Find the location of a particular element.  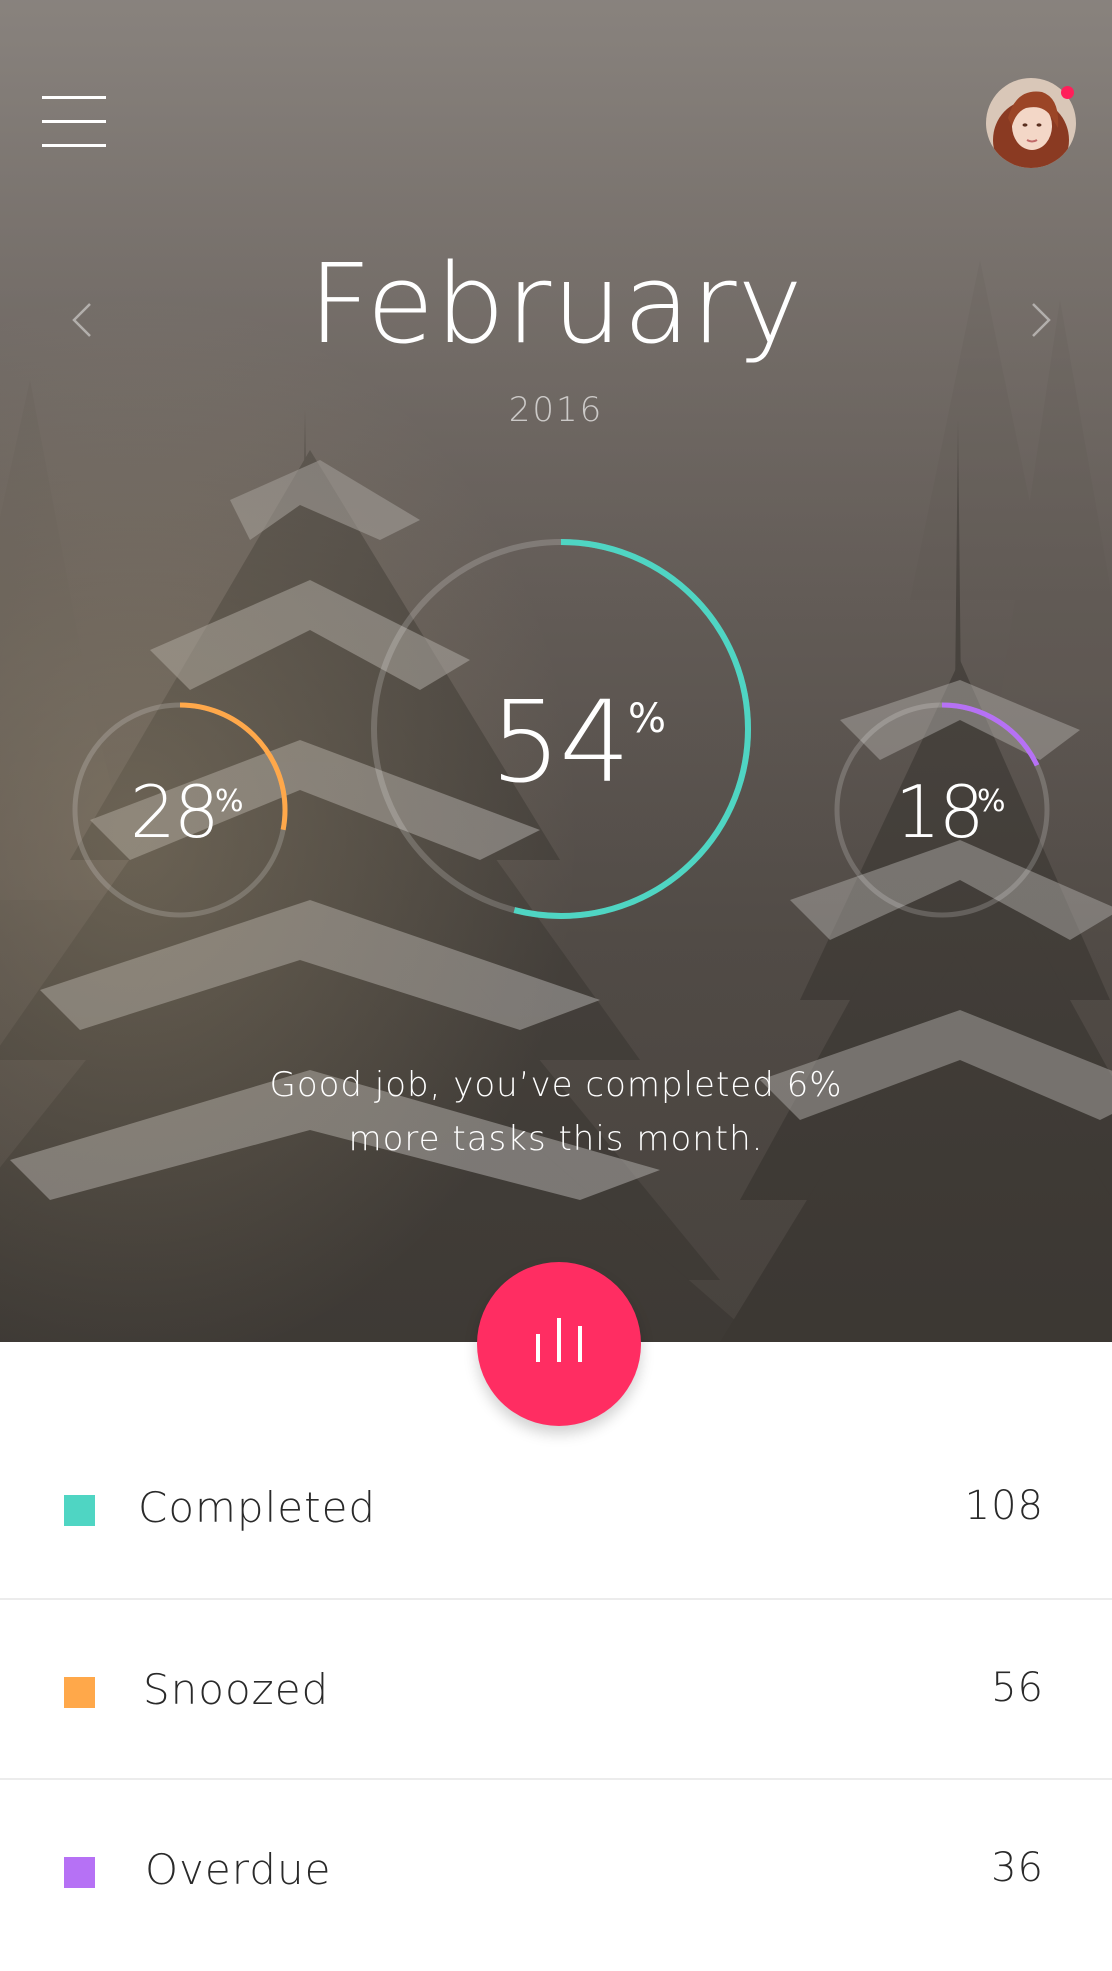

year-label: 2016 is located at coordinates (556, 410).